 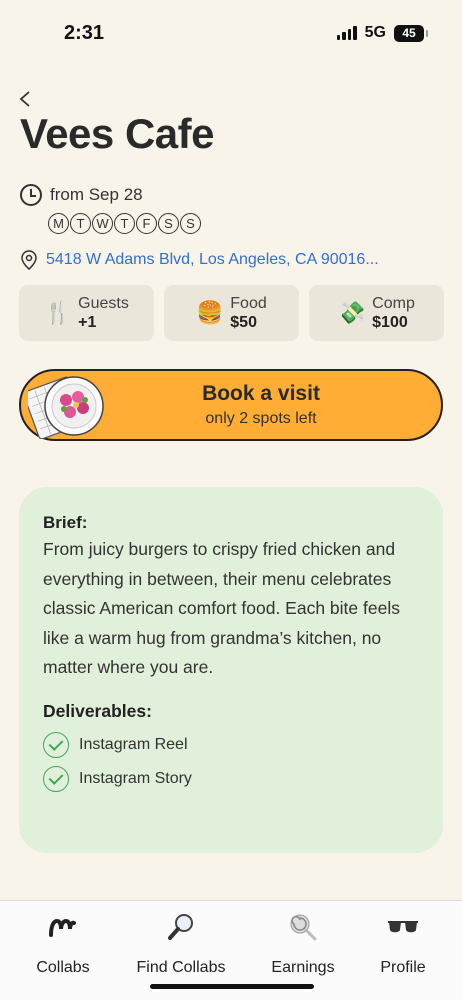 What do you see at coordinates (29, 260) in the screenshot?
I see `location-pin-icon` at bounding box center [29, 260].